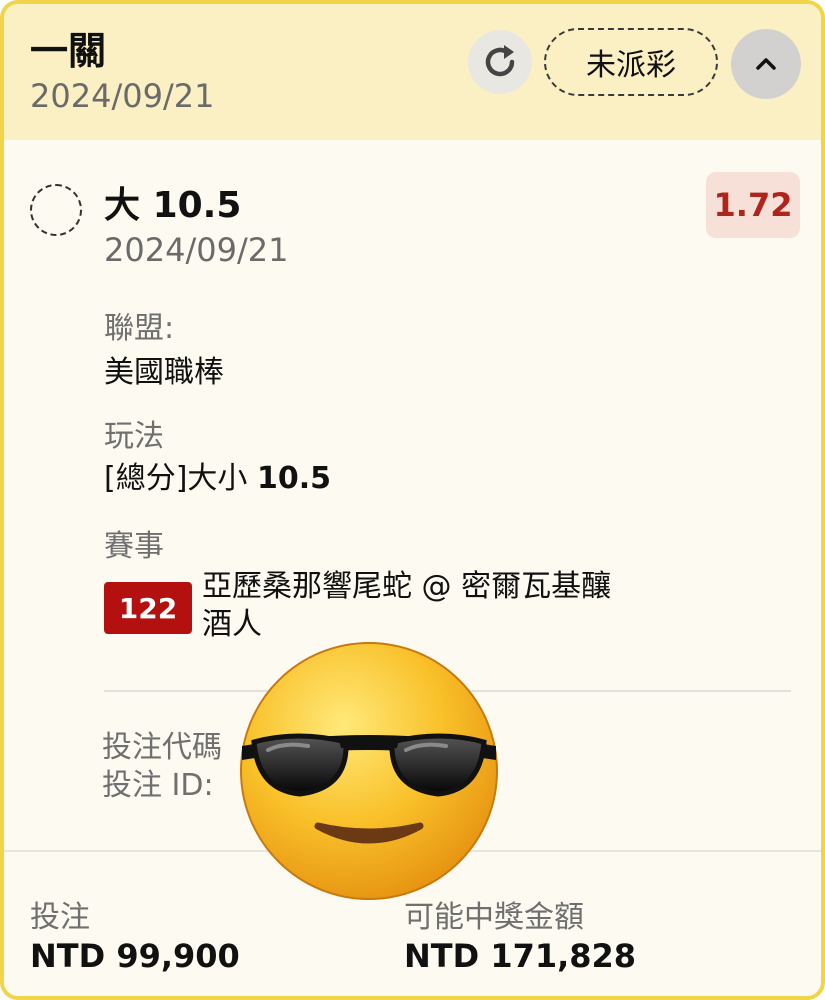 The height and width of the screenshot is (1000, 825). I want to click on market-line: 10.5, so click(293, 478).